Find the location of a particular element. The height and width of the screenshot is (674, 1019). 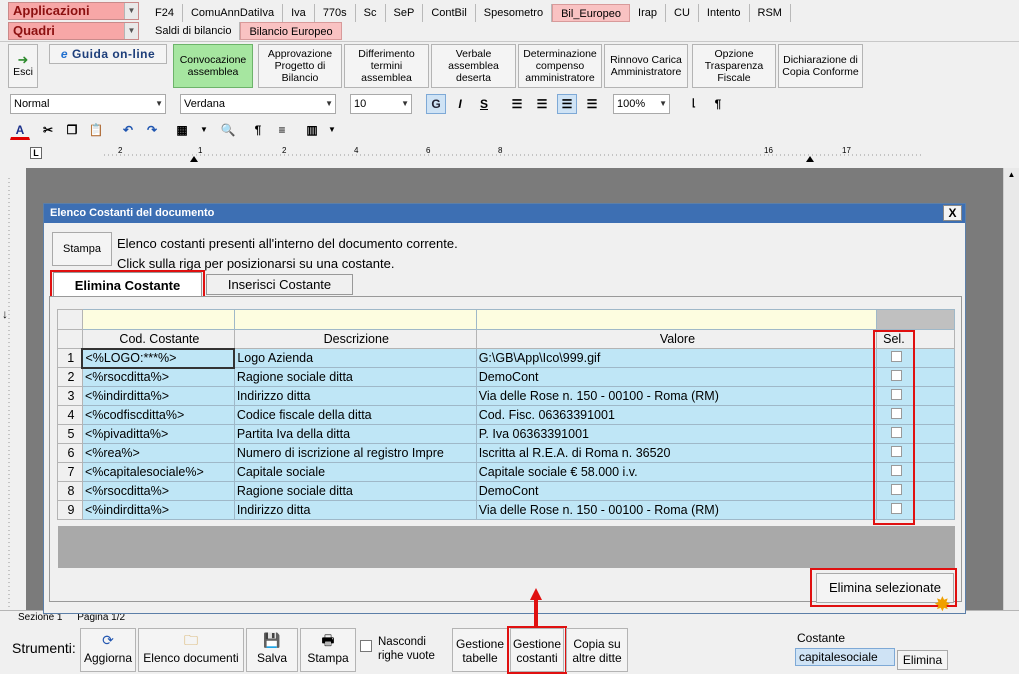

tab-bilancio-europeo: Bilancio Europeo is located at coordinates (291, 31).